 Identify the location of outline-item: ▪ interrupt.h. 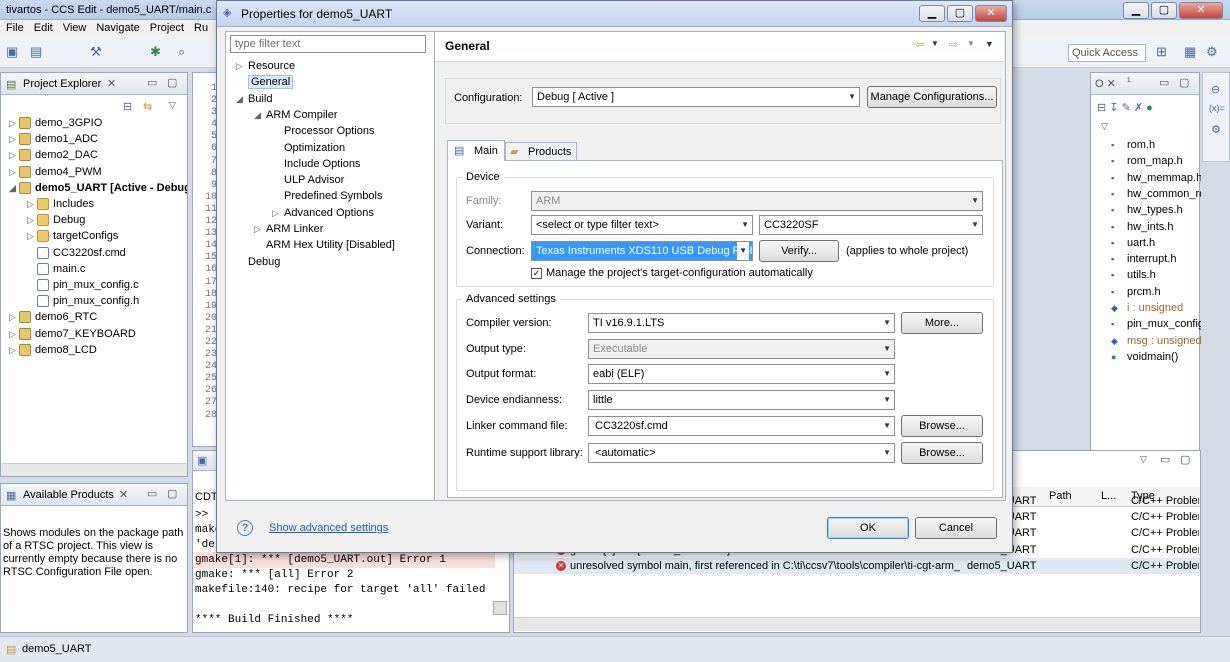
(1156, 259).